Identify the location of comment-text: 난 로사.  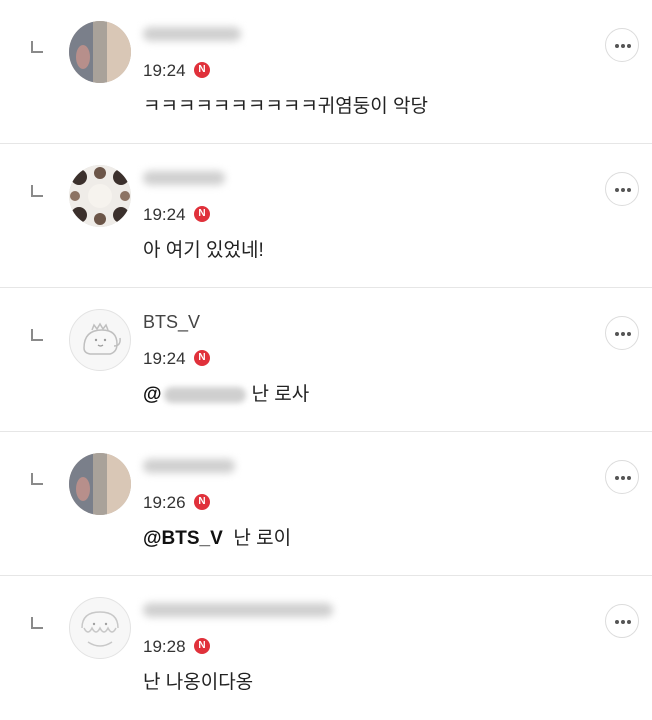
(280, 394).